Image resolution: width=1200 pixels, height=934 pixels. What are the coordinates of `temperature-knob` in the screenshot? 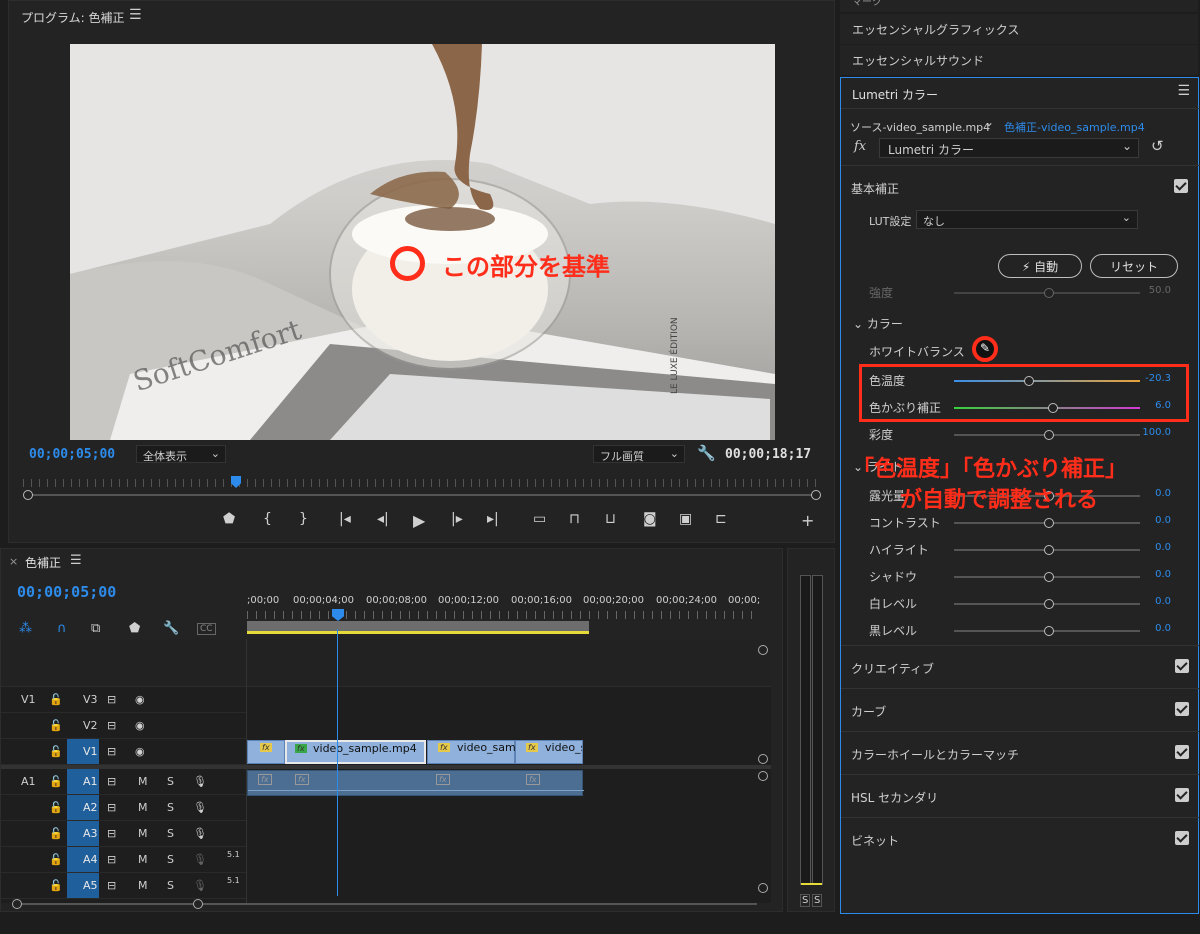 It's located at (1029, 381).